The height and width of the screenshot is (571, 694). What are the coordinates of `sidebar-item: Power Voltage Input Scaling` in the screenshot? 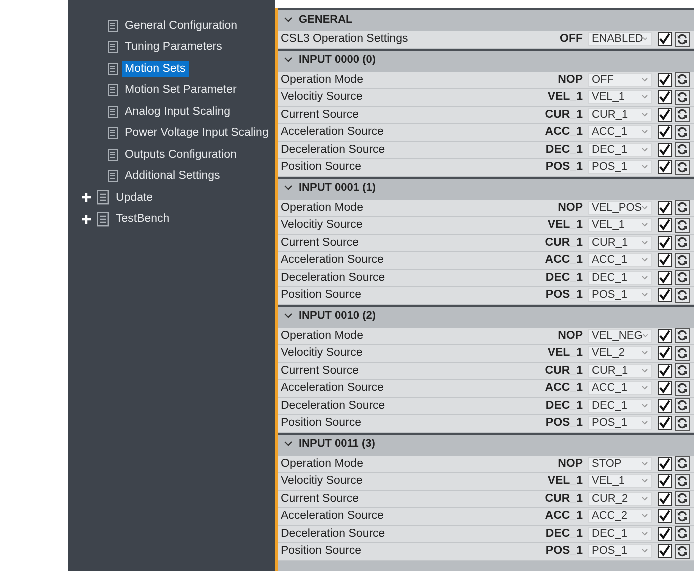 It's located at (197, 133).